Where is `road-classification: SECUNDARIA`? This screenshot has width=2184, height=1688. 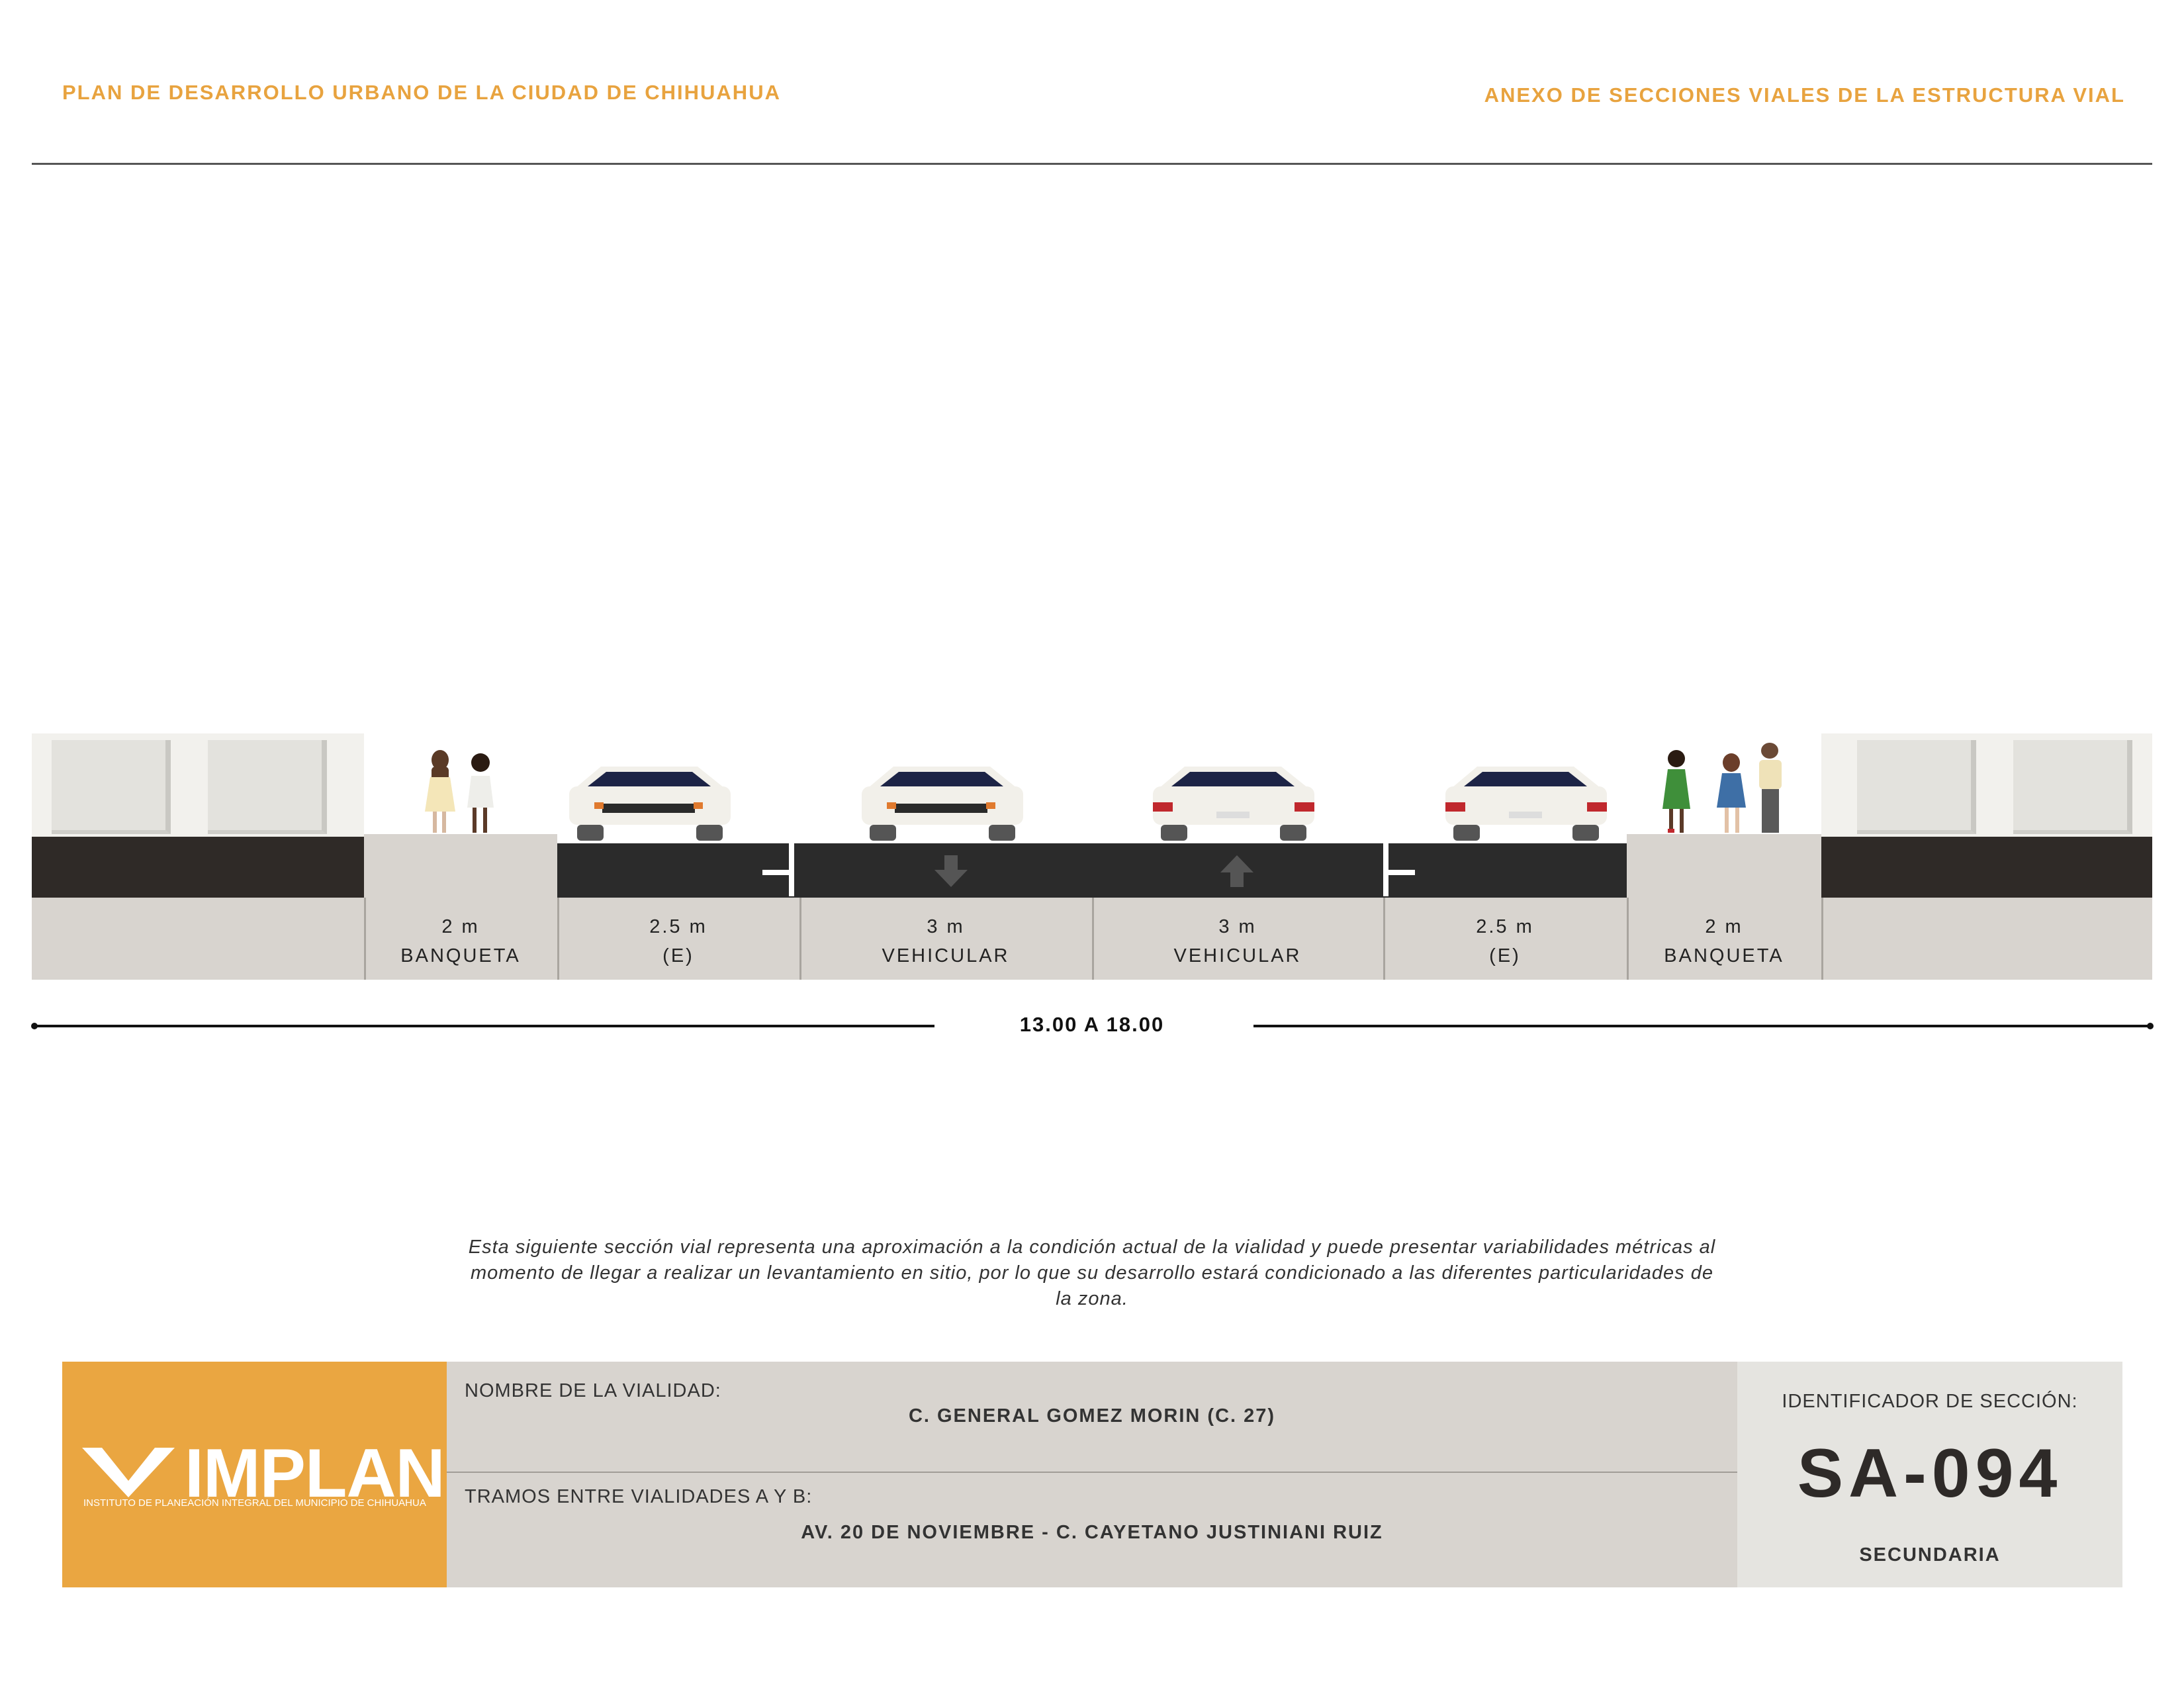 road-classification: SECUNDARIA is located at coordinates (1930, 1555).